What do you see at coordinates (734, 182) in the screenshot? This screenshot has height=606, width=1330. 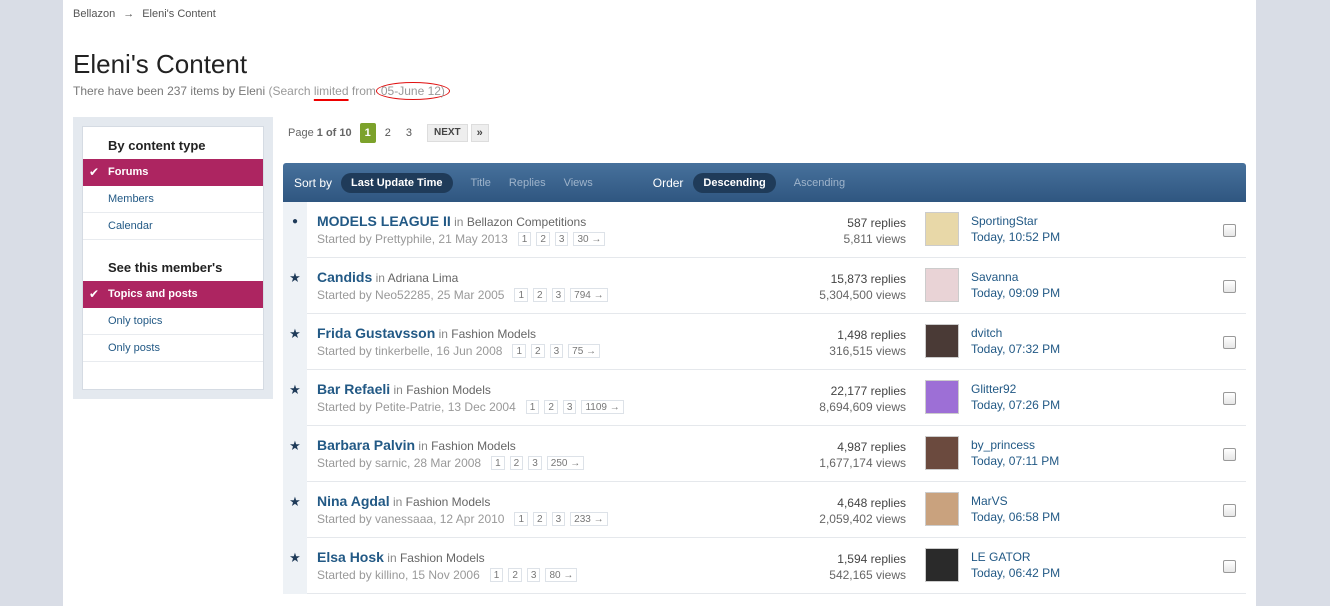 I see `order-descending-button: Descending` at bounding box center [734, 182].